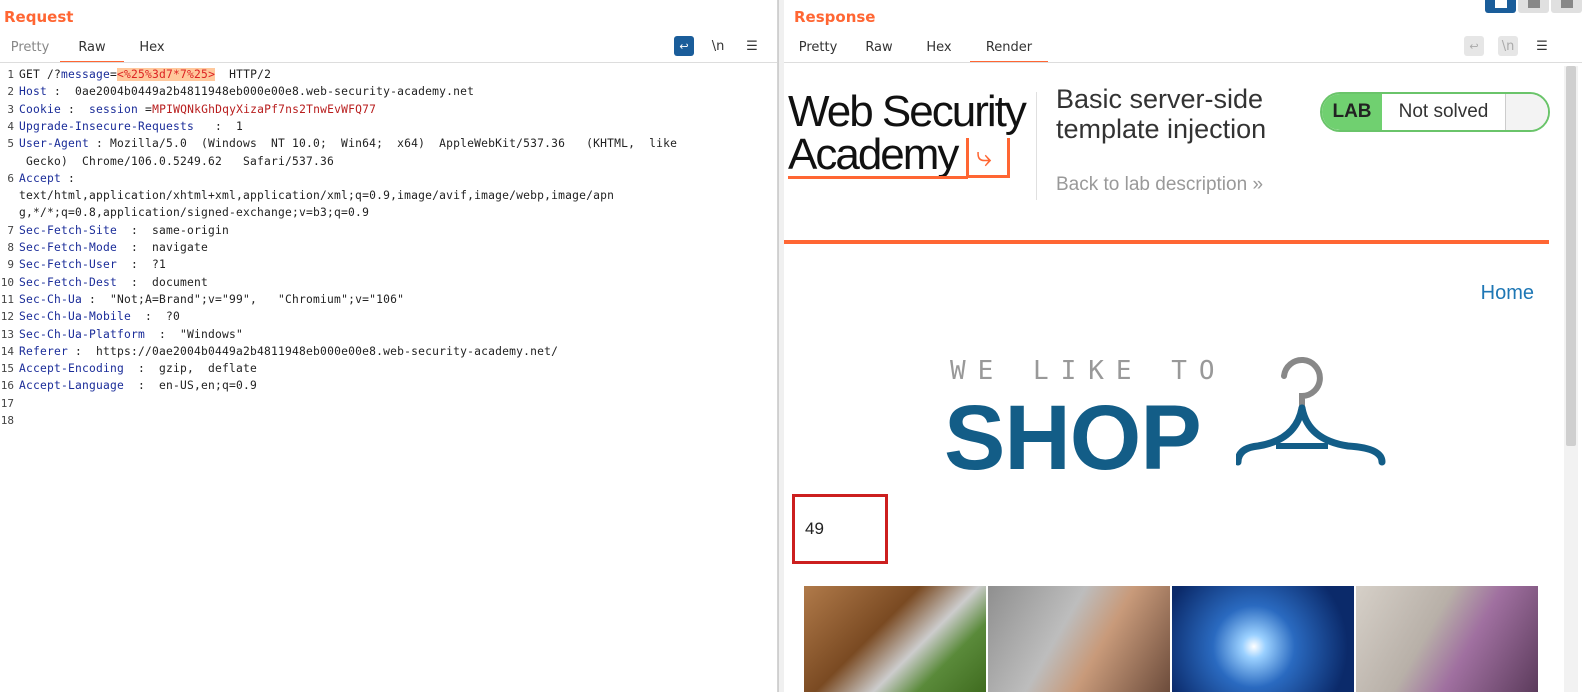 The width and height of the screenshot is (1582, 692). What do you see at coordinates (173, 230) in the screenshot?
I see `code-text: : same-origin` at bounding box center [173, 230].